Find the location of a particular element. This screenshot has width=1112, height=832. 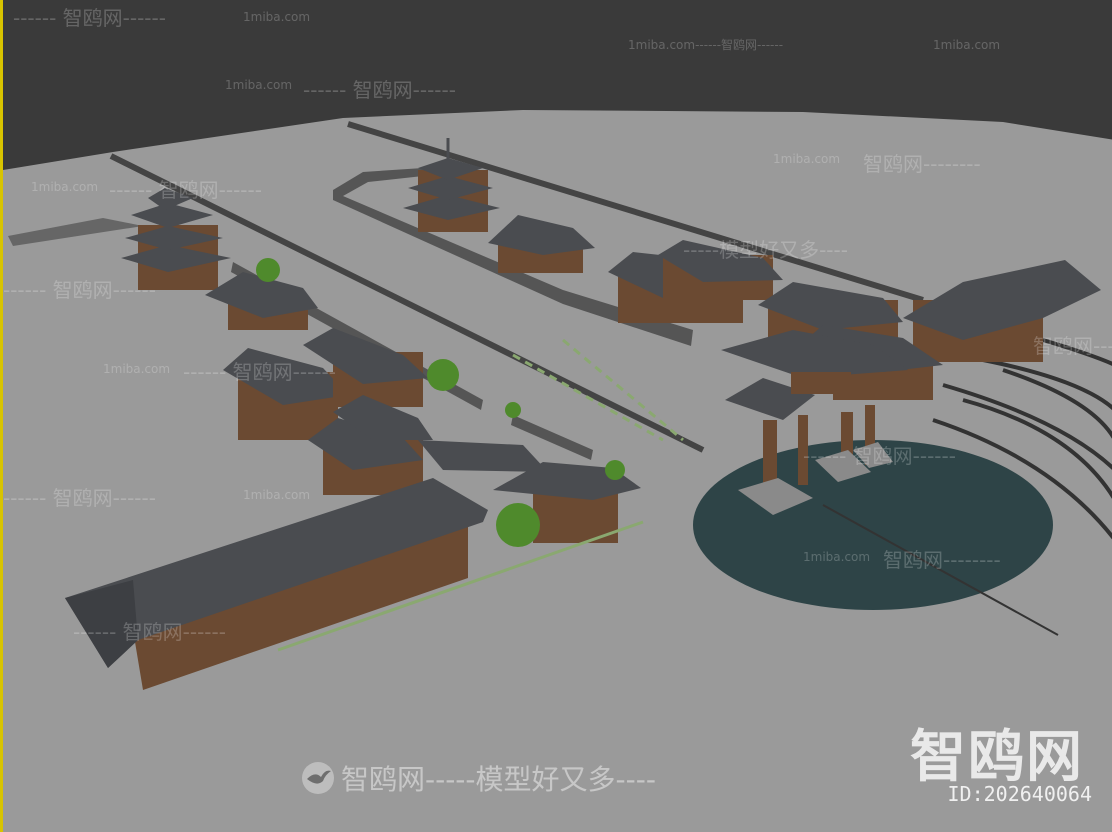

bottom-banner: 智鸥网-----模型好又多---- is located at coordinates (478, 778).